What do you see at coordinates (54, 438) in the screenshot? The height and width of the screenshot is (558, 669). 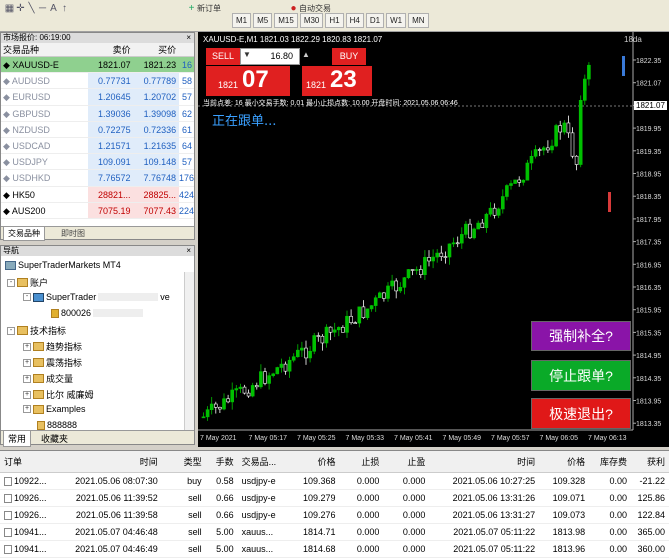 I see `tab-favorites: 收藏夹` at bounding box center [54, 438].